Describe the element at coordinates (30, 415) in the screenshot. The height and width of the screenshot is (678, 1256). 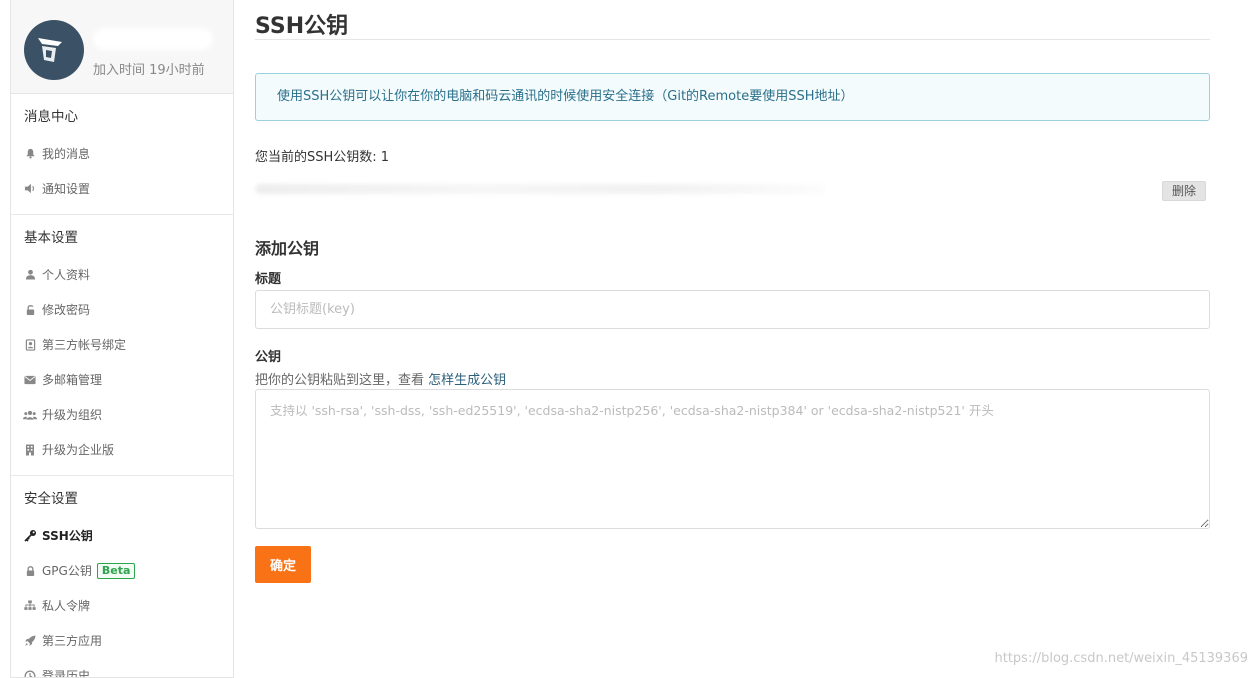
I see `users-icon` at that location.